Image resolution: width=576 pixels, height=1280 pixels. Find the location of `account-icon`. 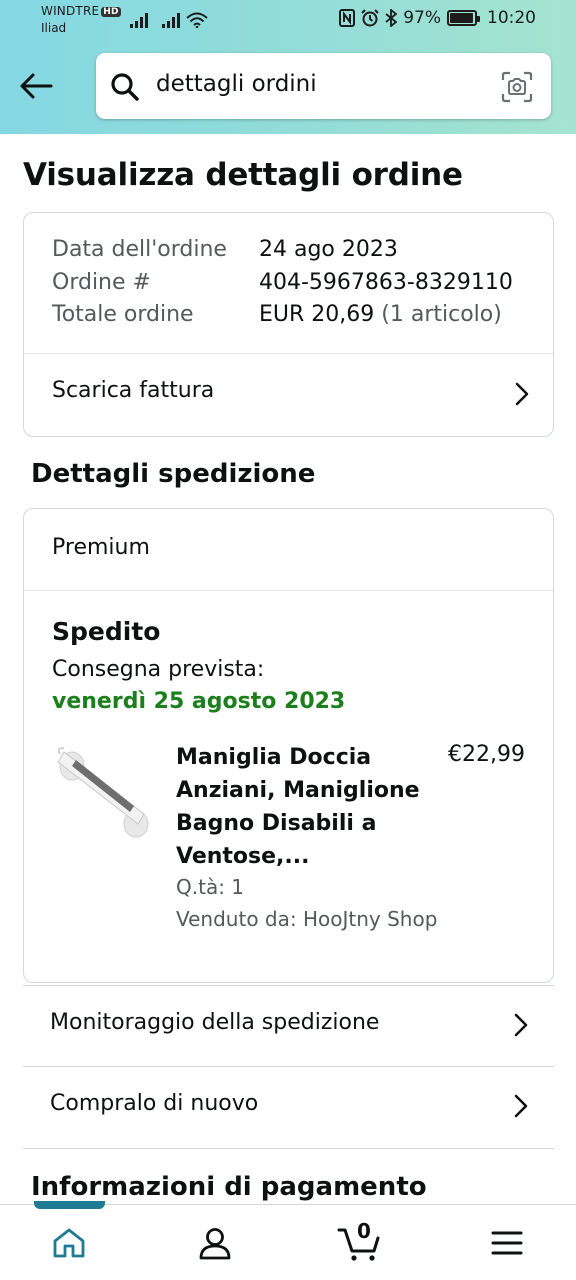

account-icon is located at coordinates (215, 1244).